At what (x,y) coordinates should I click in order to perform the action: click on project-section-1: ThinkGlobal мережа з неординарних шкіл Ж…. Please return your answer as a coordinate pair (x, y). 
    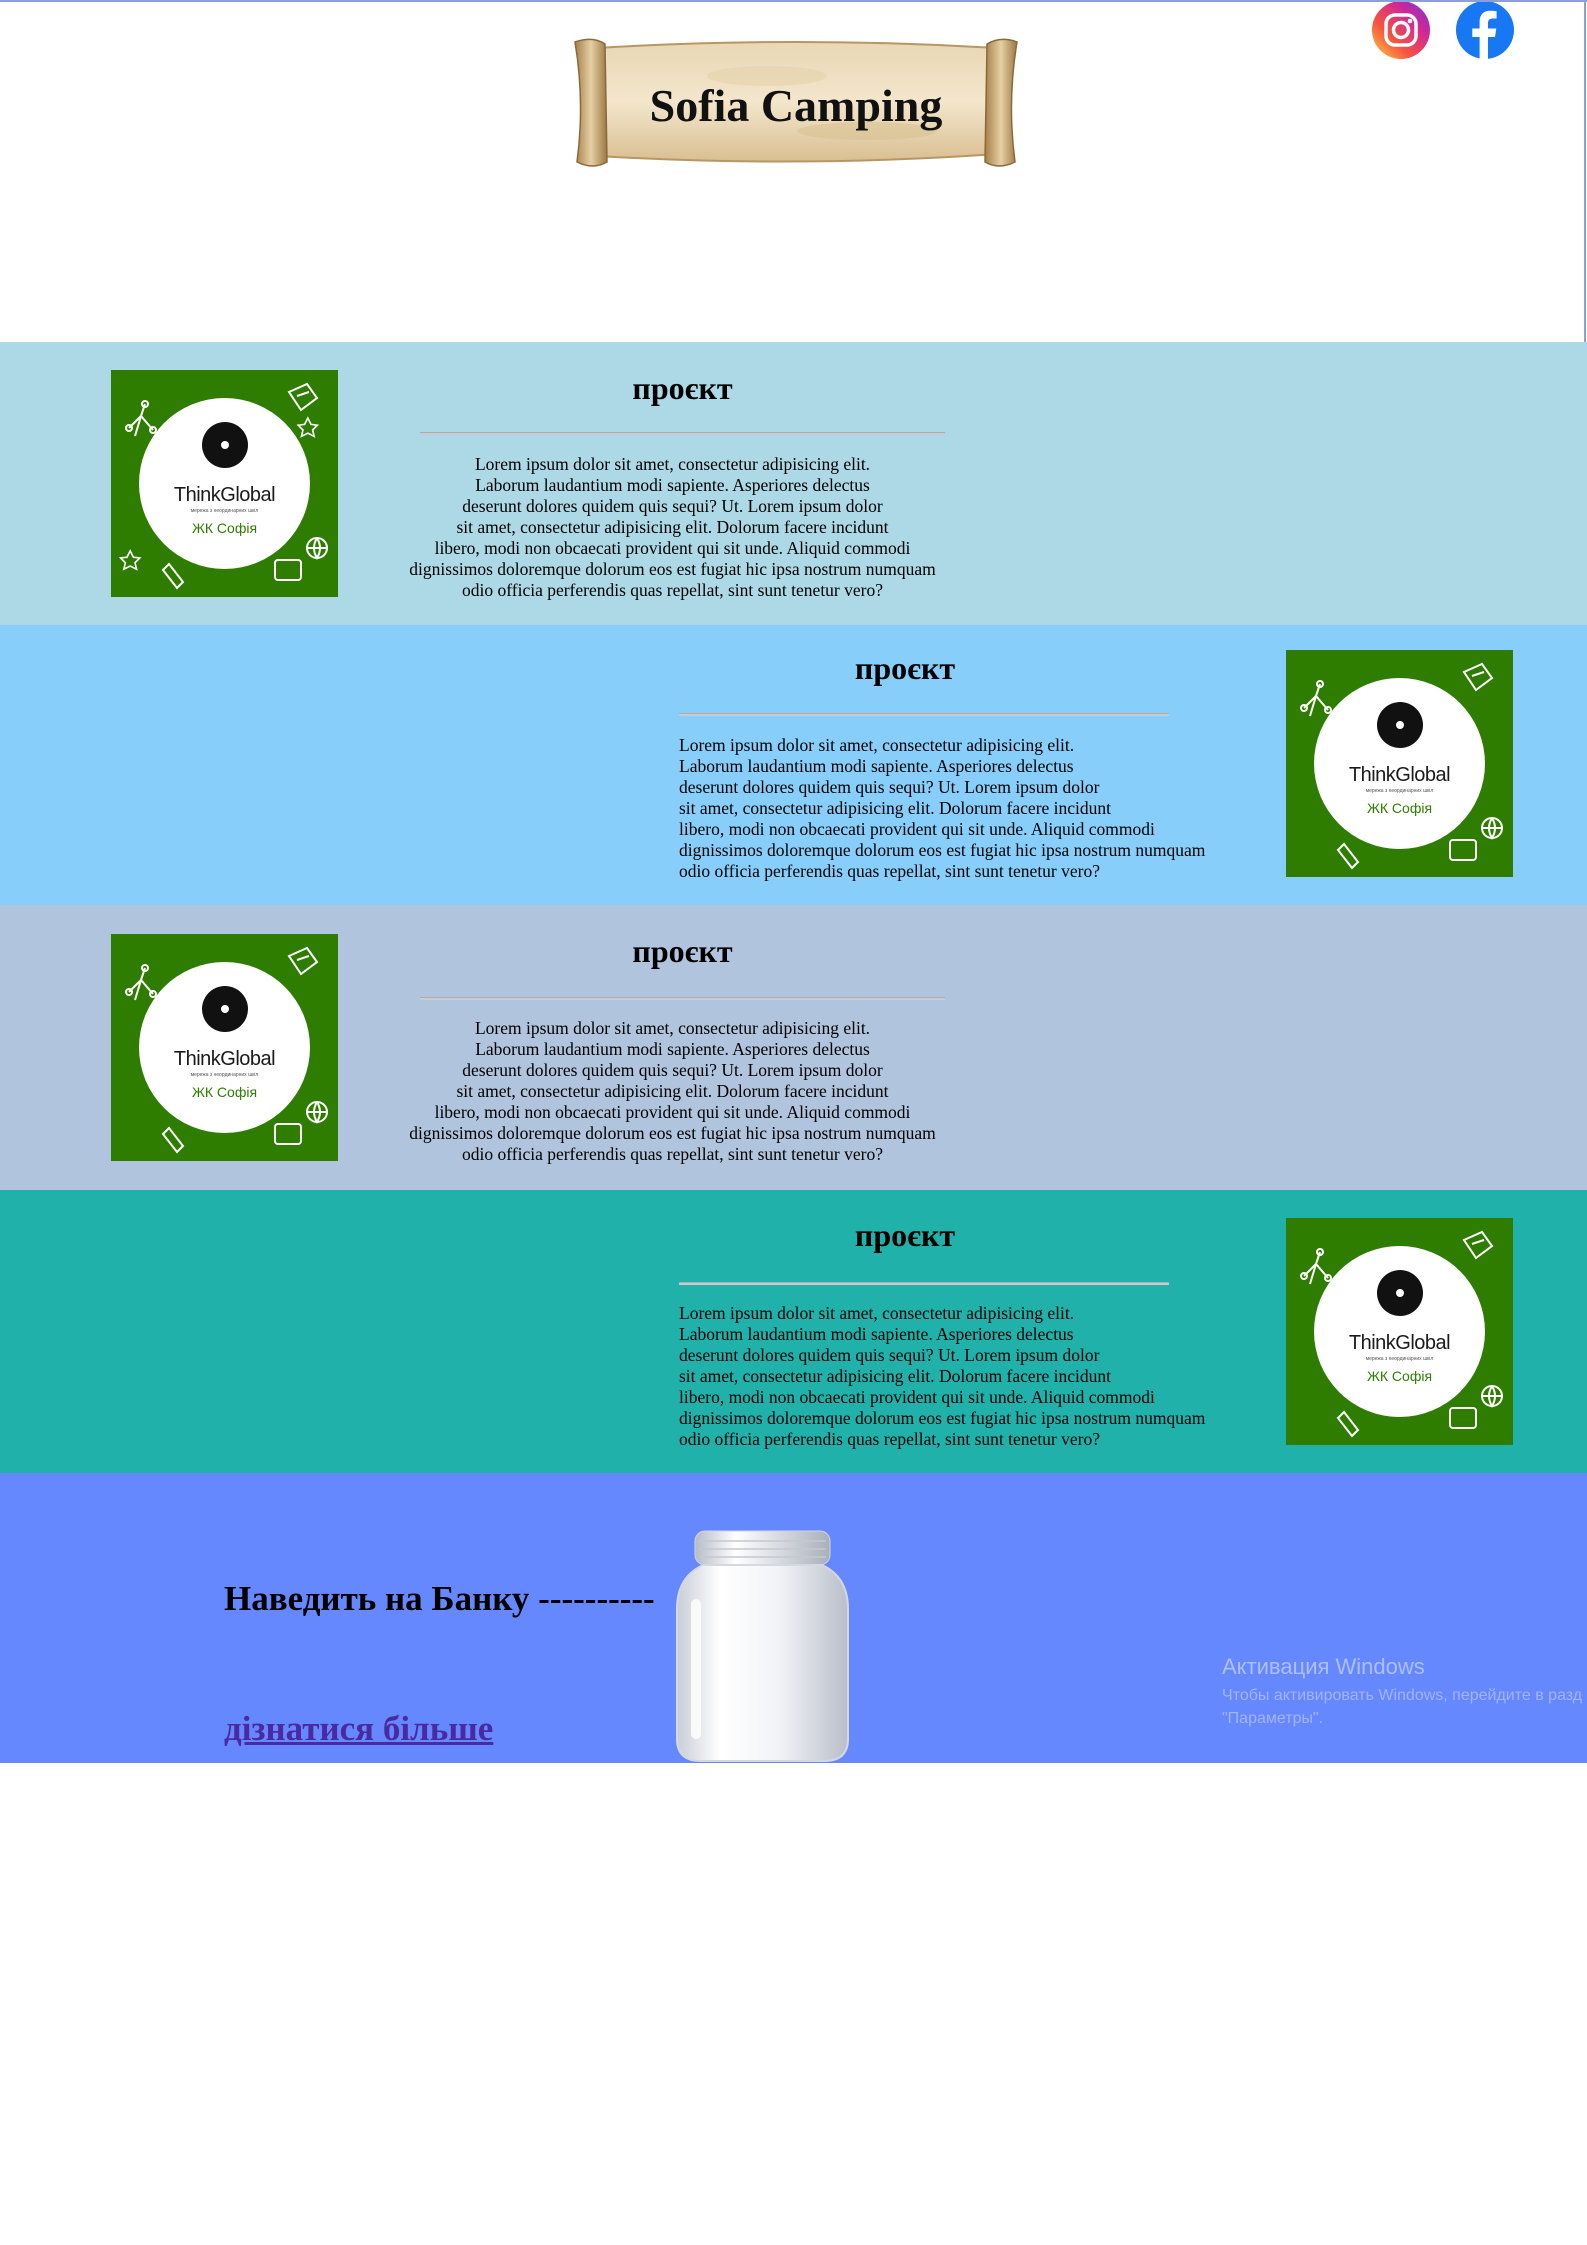
    Looking at the image, I should click on (793, 483).